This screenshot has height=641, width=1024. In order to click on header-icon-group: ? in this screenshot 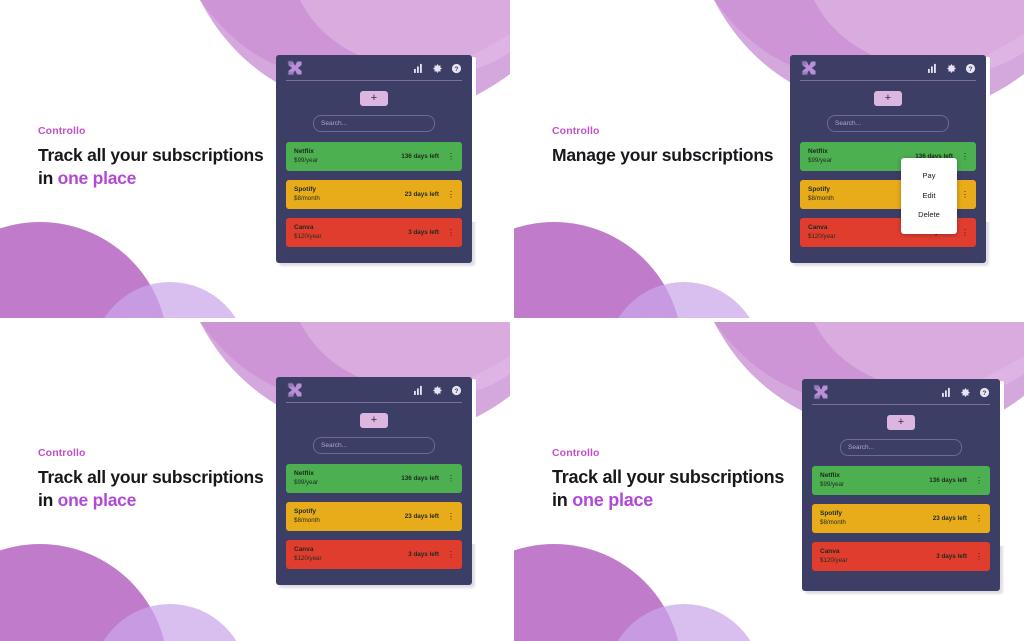, I will do `click(438, 390)`.